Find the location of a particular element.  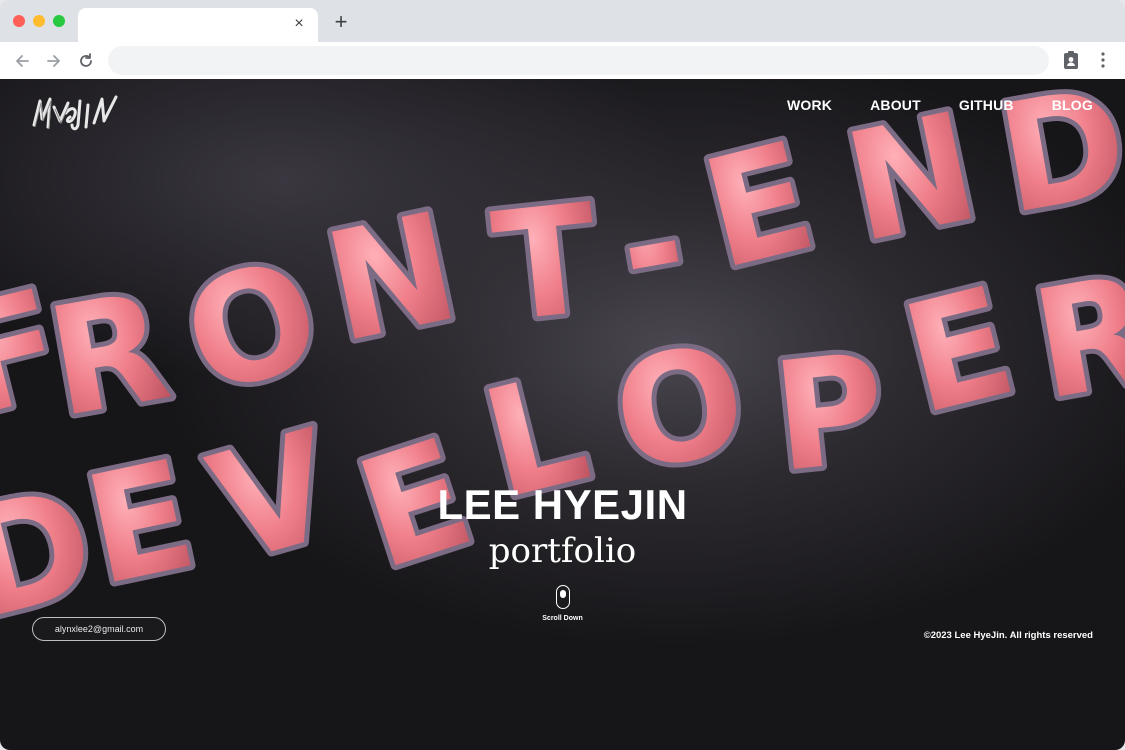

email-button: alynxlee2@gmail.com is located at coordinates (99, 629).